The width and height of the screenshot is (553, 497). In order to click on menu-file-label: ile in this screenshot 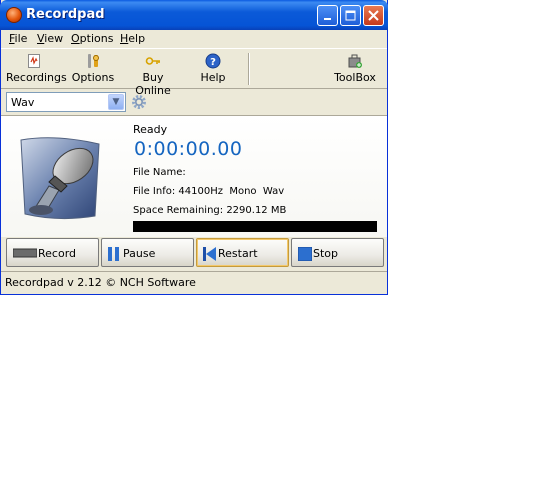, I will do `click(21, 38)`.